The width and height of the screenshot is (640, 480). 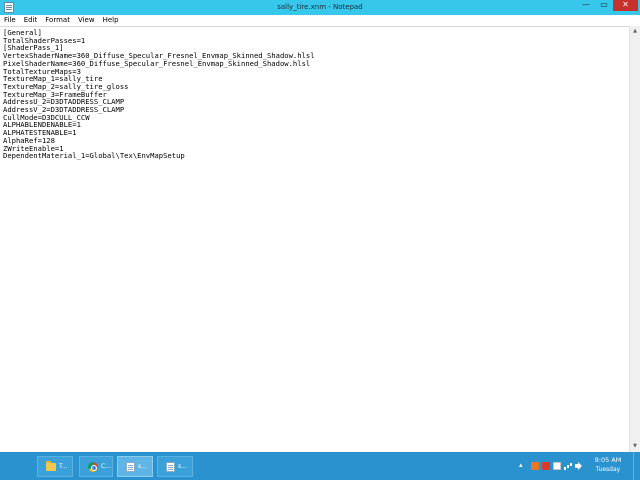 I want to click on show-hidden-icons-button: ▴, so click(x=521, y=465).